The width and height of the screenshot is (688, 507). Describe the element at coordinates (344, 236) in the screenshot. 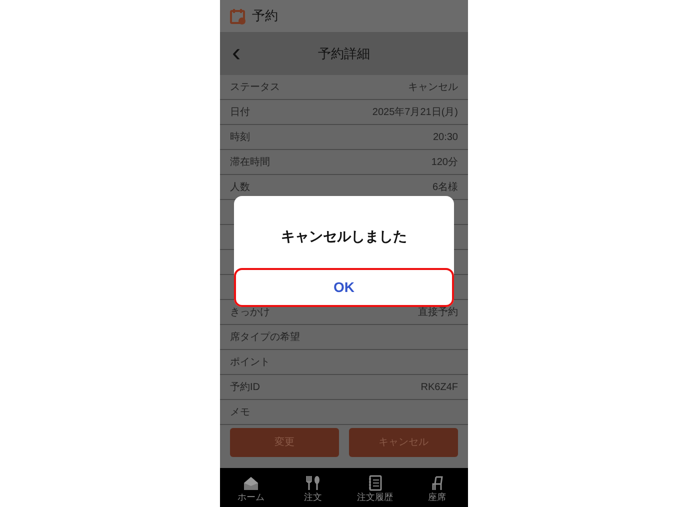

I see `dialog-message: キャンセルしました` at that location.